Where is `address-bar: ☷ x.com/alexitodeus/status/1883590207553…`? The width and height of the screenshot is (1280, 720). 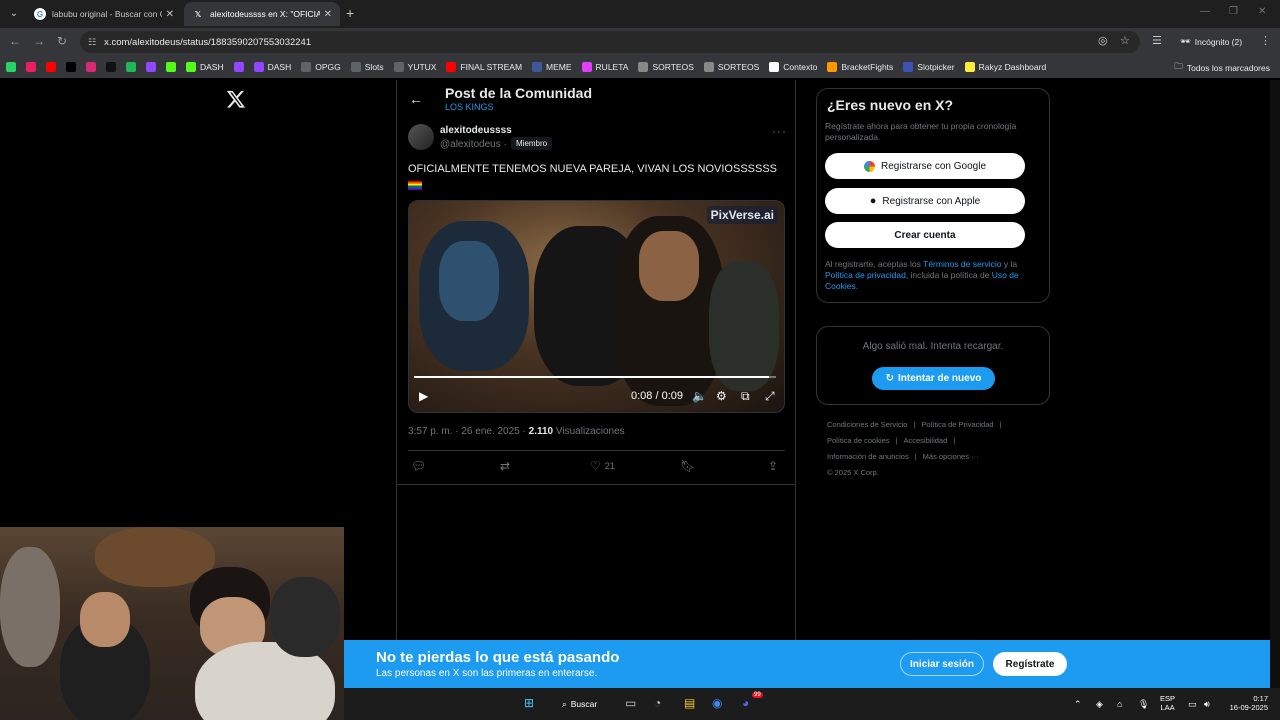 address-bar: ☷ x.com/alexitodeus/status/1883590207553… is located at coordinates (610, 42).